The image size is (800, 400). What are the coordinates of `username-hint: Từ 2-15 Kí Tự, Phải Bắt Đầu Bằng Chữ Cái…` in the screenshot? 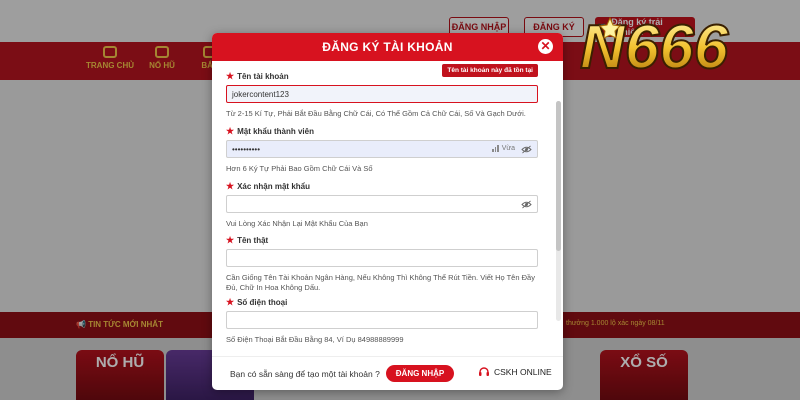 It's located at (376, 113).